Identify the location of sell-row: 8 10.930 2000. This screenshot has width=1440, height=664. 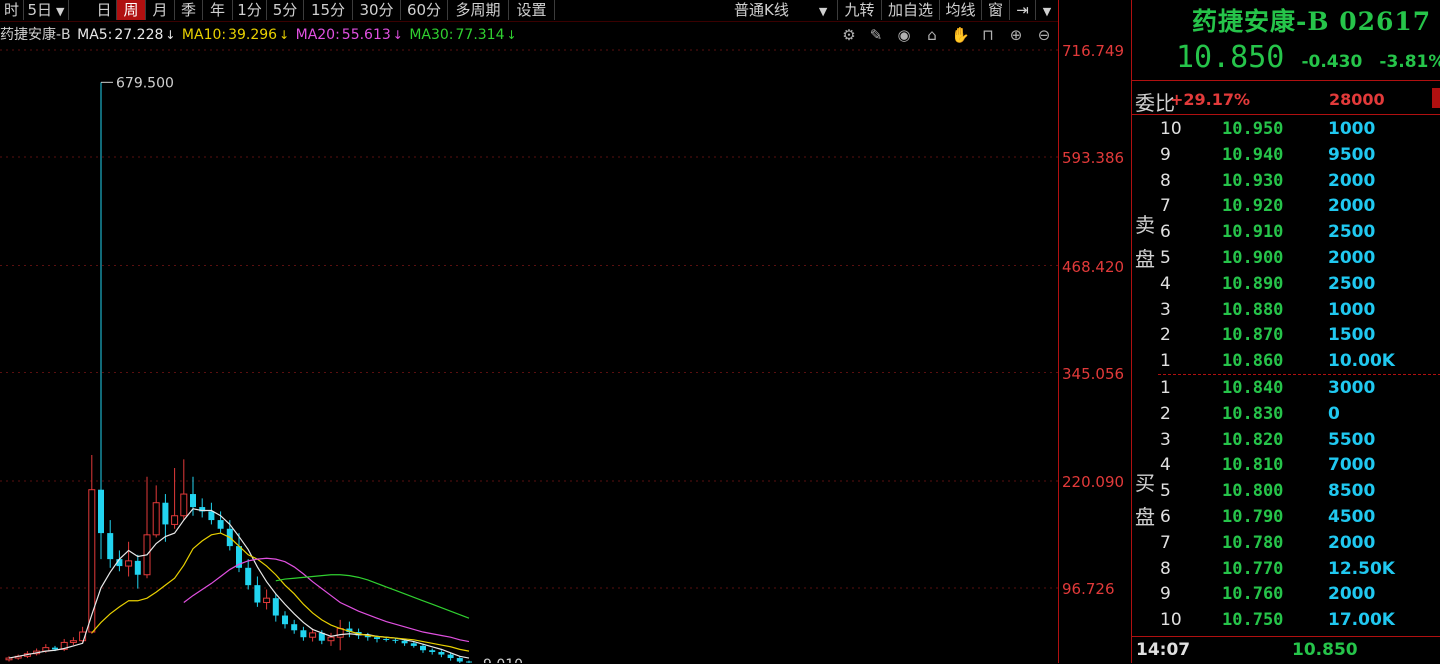
(1299, 181).